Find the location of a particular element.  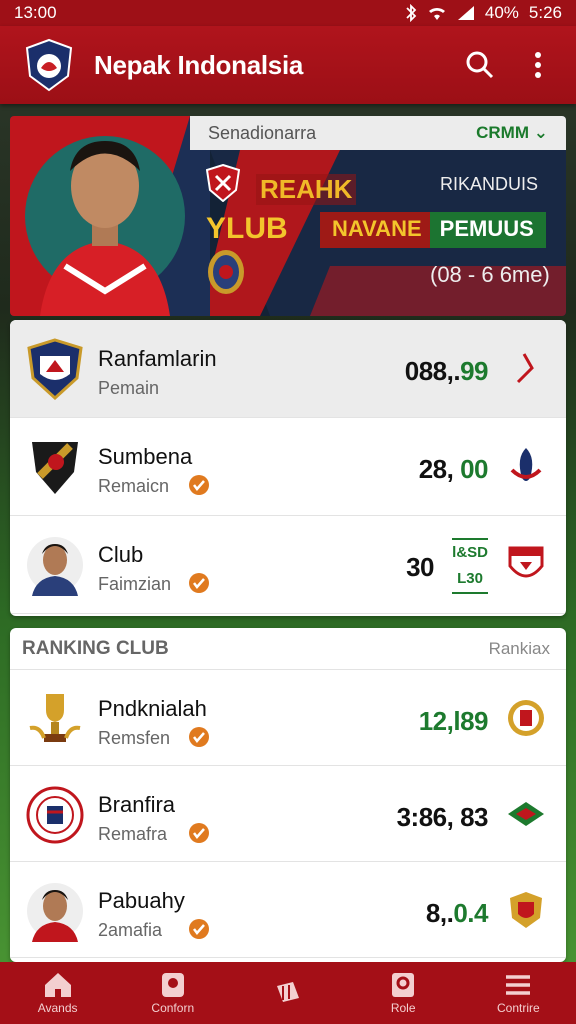

list-item: Sumbena Remaicn 28, 00 is located at coordinates (288, 467).